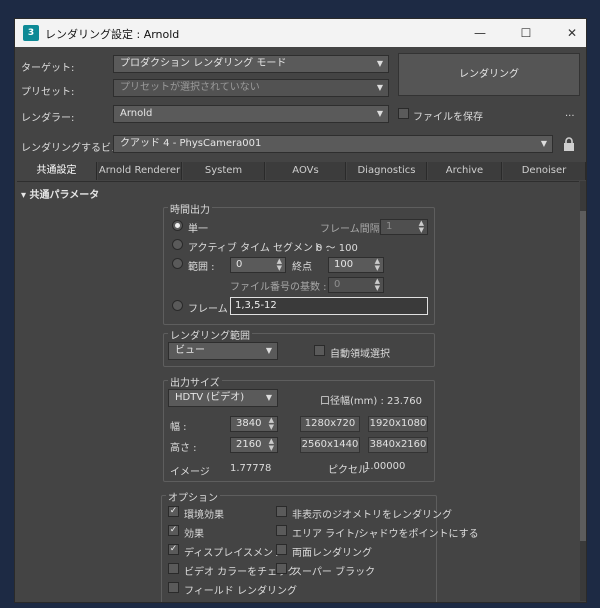  Describe the element at coordinates (281, 549) in the screenshot. I see `two-sided-checkbox` at that location.